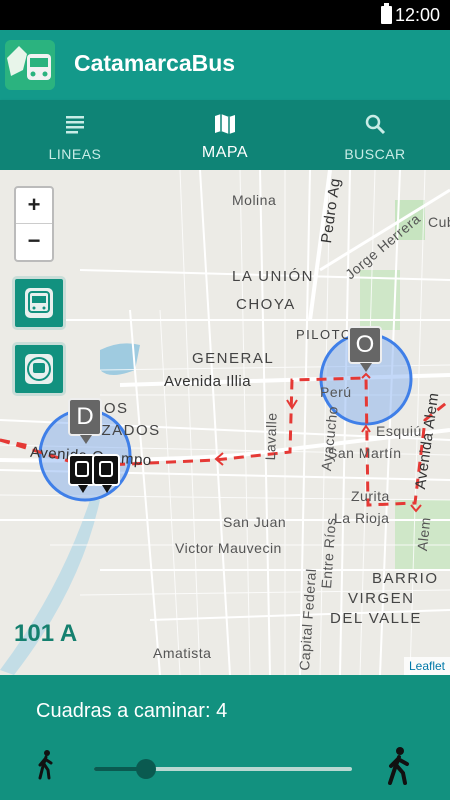 This screenshot has height=800, width=450. Describe the element at coordinates (30, 65) in the screenshot. I see `app-logo-icon` at that location.